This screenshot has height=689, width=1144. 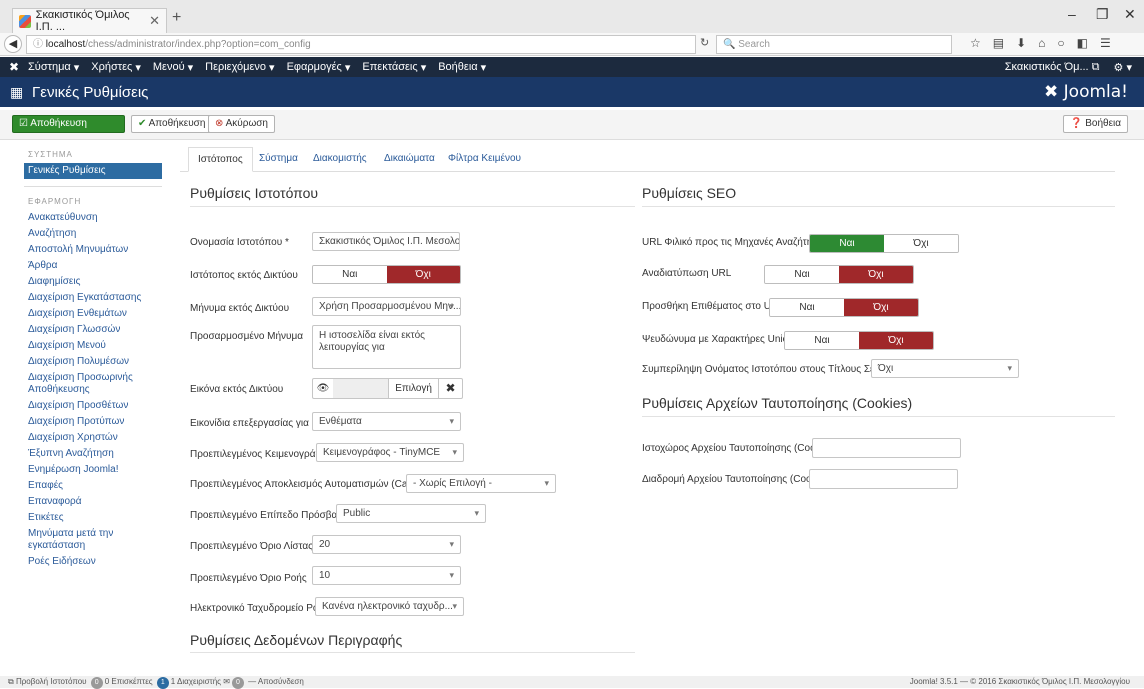 I want to click on chat-icon: ○, so click(x=1060, y=43).